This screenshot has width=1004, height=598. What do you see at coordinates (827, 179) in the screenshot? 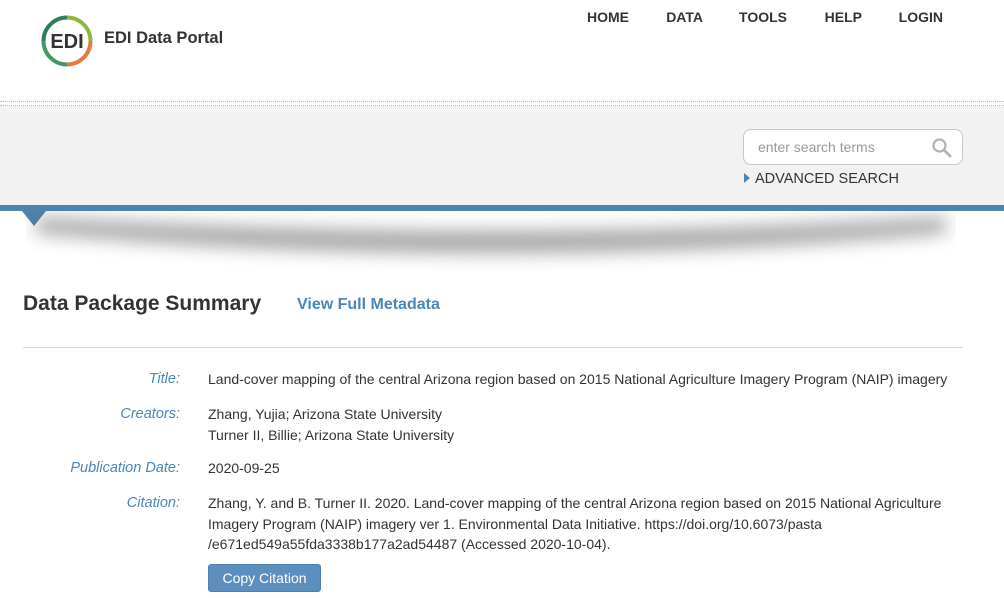
I see `advanced-search-label: ADVANCED SEARCH` at bounding box center [827, 179].